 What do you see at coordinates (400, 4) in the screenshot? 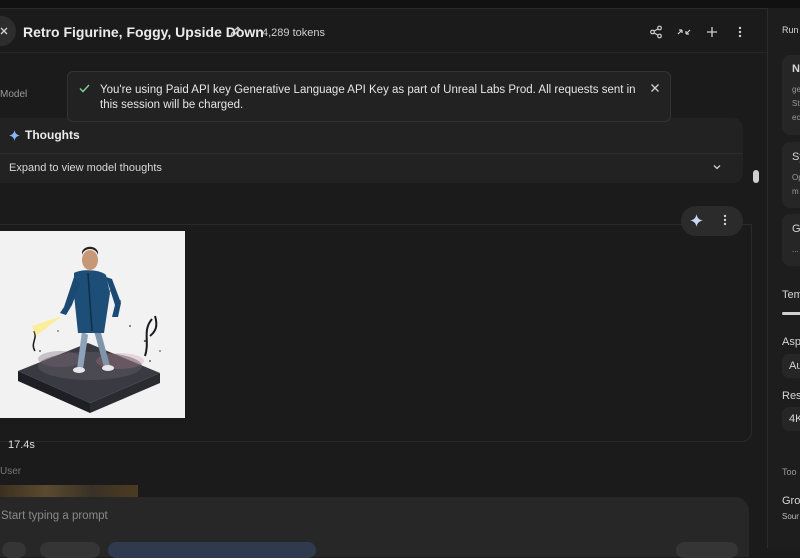
I see `top-strip` at bounding box center [400, 4].